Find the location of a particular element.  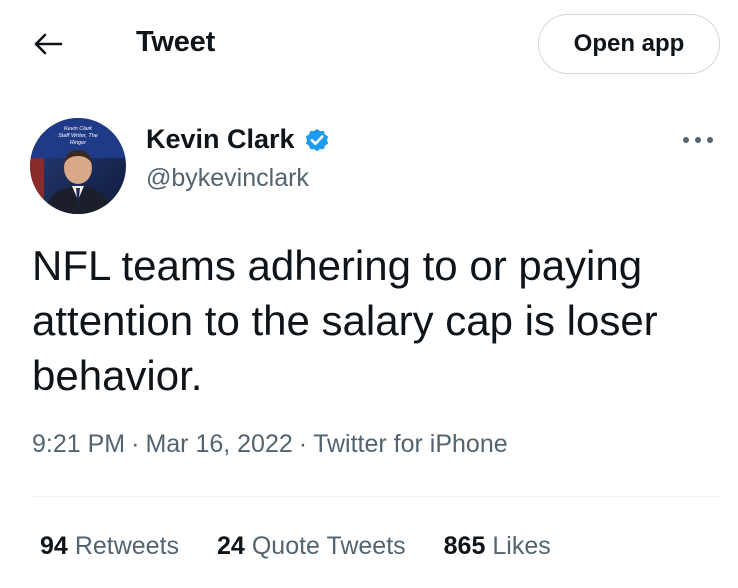

author-name: Kevin Clark is located at coordinates (220, 139).